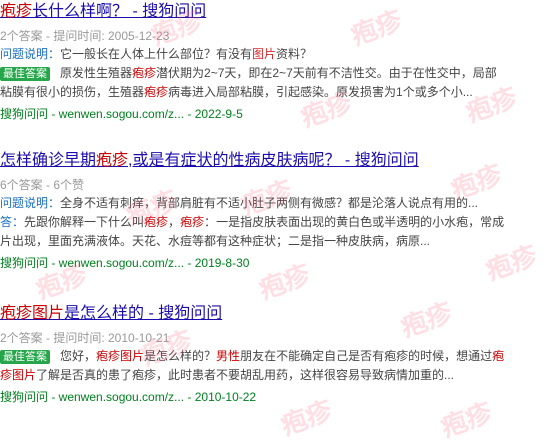 Image resolution: width=550 pixels, height=445 pixels. Describe the element at coordinates (228, 356) in the screenshot. I see `answer-highlight: 男性` at that location.